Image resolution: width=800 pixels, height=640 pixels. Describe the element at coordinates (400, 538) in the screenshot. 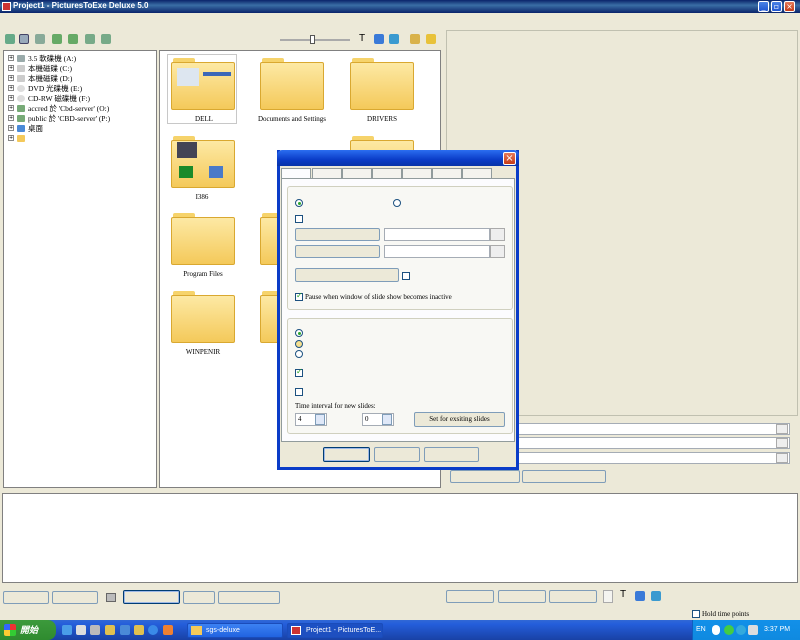

I see `slide-list` at that location.